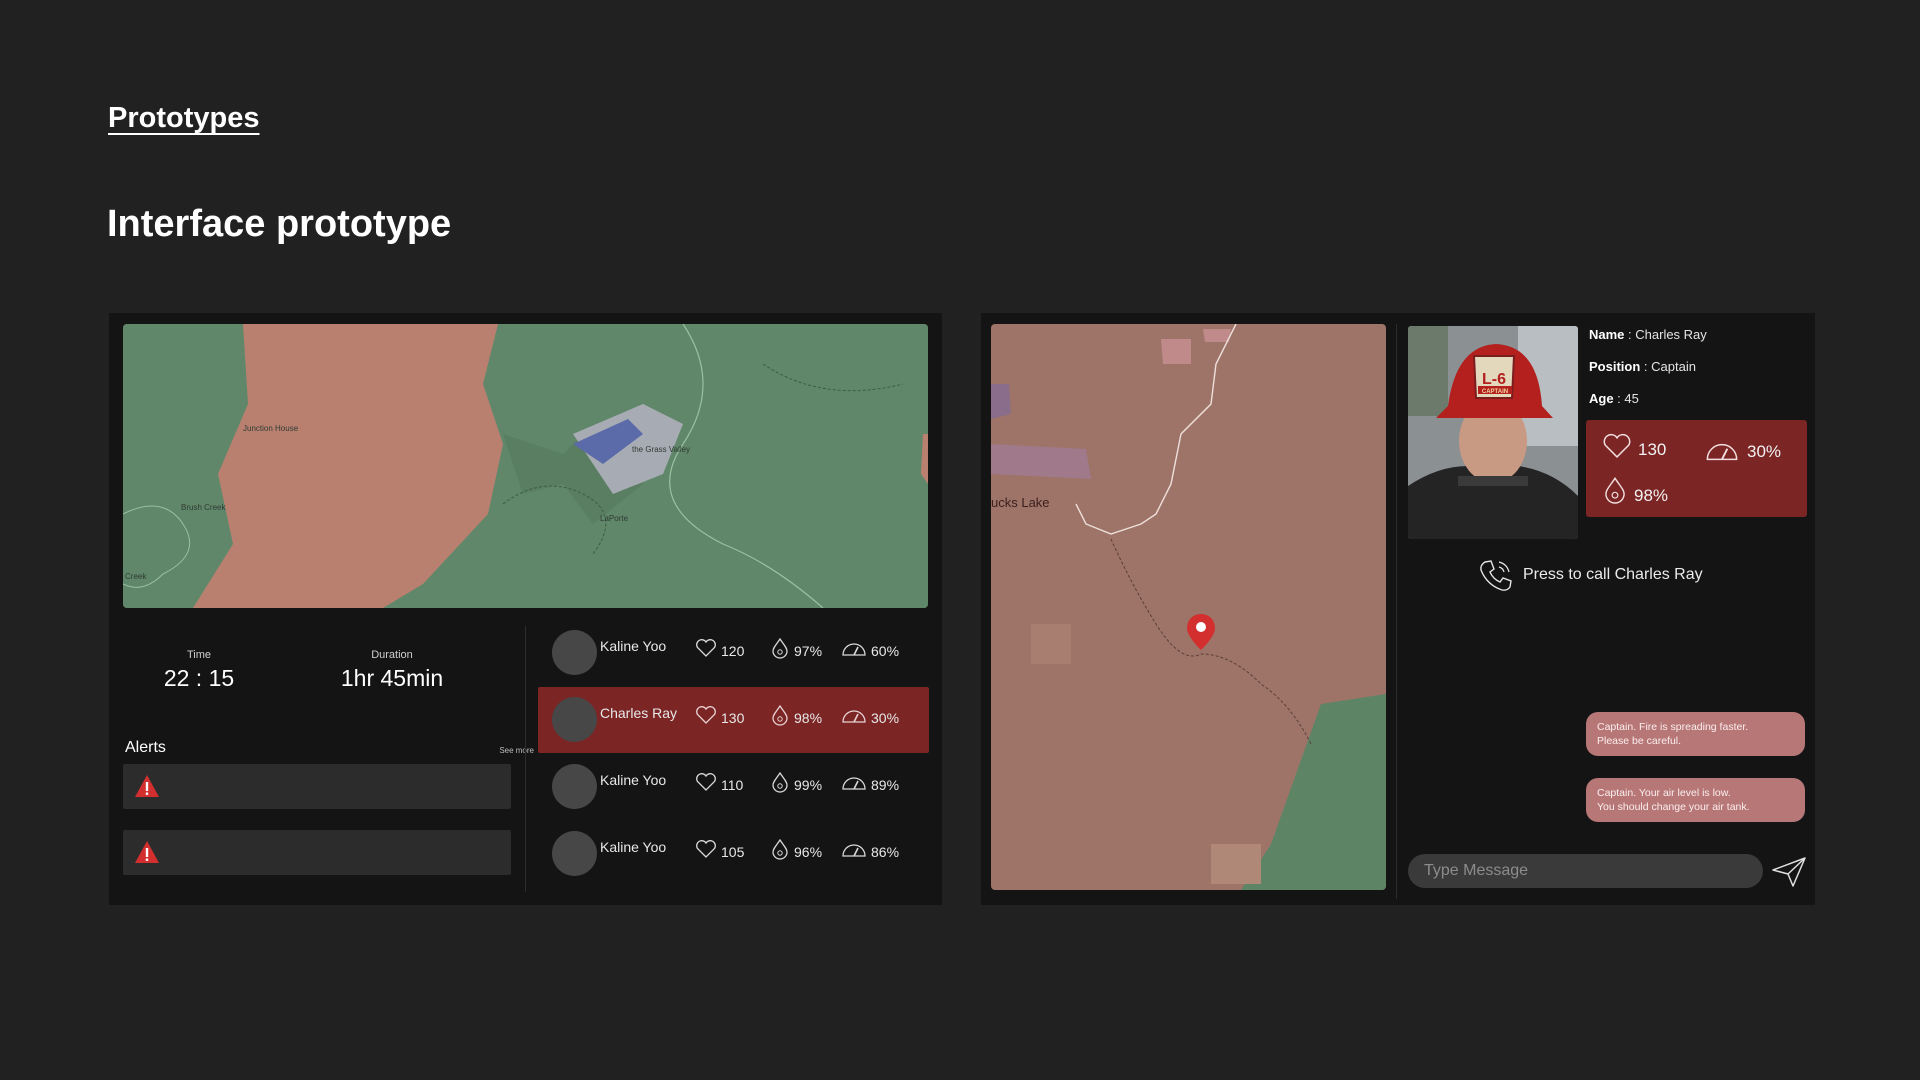 The image size is (1920, 1080). I want to click on map-label-grass-valley: the Grass Valley, so click(661, 449).